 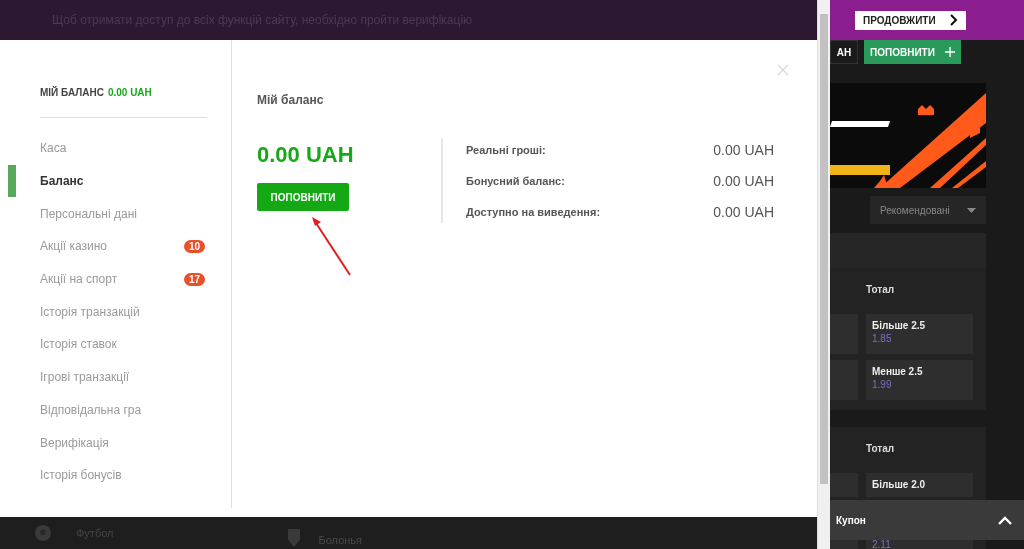 What do you see at coordinates (927, 520) in the screenshot?
I see `coupon-bar: Купон` at bounding box center [927, 520].